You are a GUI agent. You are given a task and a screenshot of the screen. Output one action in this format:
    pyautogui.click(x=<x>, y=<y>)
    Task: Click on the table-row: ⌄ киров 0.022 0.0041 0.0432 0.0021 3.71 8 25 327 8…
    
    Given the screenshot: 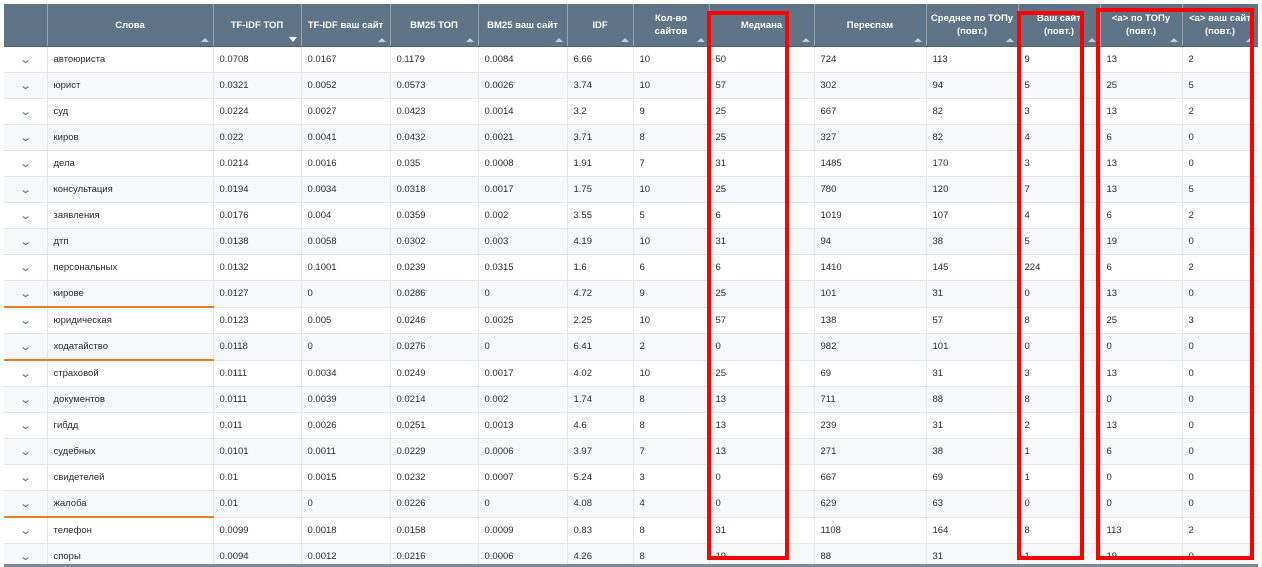 What is the action you would take?
    pyautogui.click(x=631, y=137)
    